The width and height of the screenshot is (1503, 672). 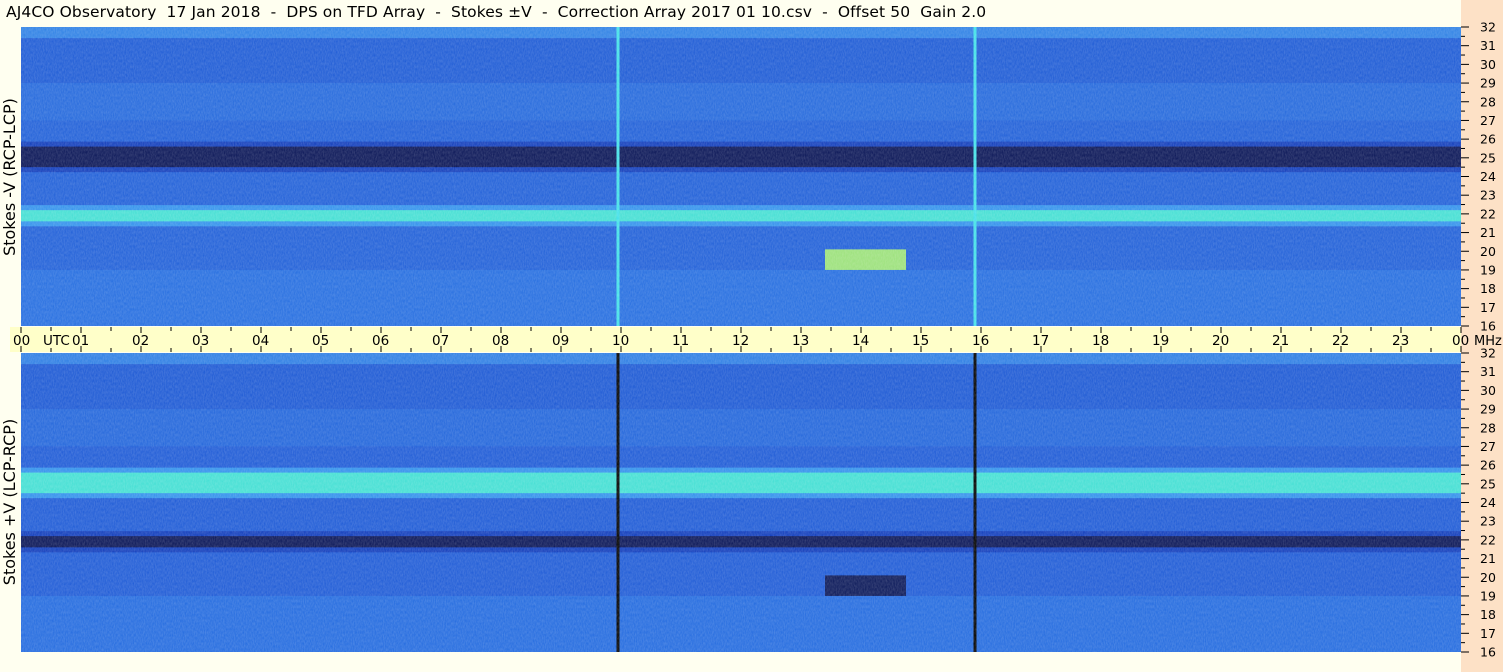 I want to click on time-tick-label: 10, so click(x=620, y=341).